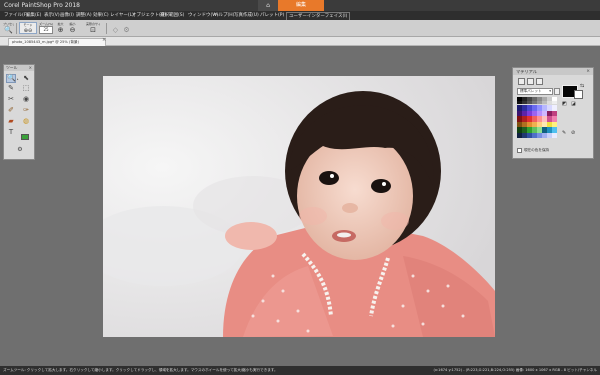 This screenshot has height=375, width=600. Describe the element at coordinates (11, 78) in the screenshot. I see `zoom-tool-icon: 🔍` at that location.